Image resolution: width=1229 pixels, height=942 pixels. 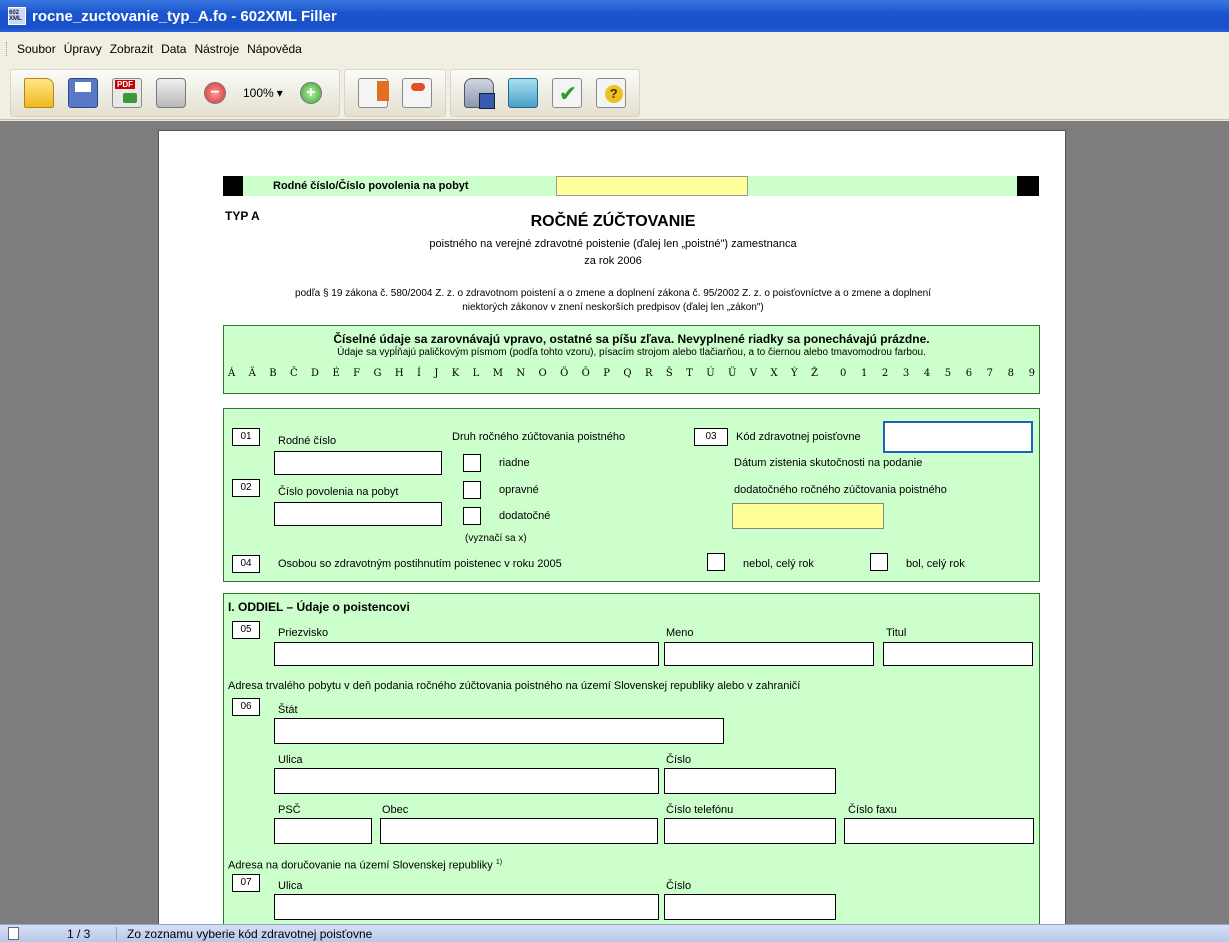 What do you see at coordinates (539, 437) in the screenshot?
I see `druh-zuctovania-label: Druh ročného zúčtovania poistného` at bounding box center [539, 437].